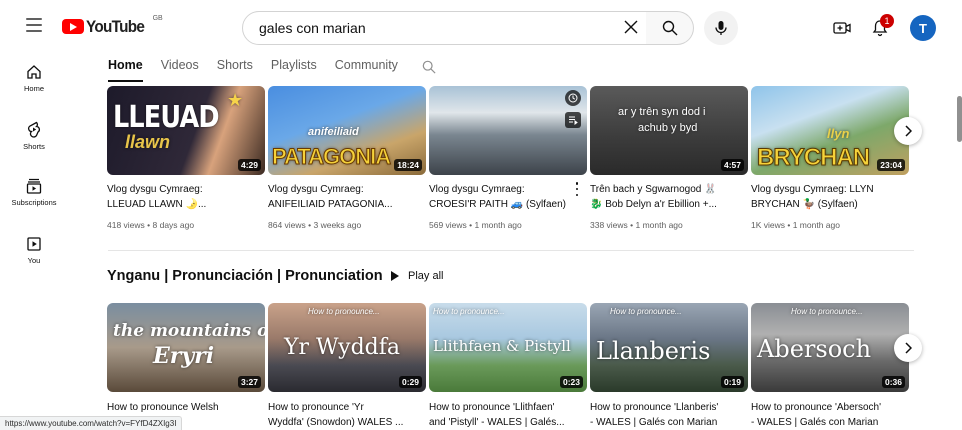  What do you see at coordinates (426, 276) in the screenshot?
I see `play-all-label: Play all` at bounding box center [426, 276].